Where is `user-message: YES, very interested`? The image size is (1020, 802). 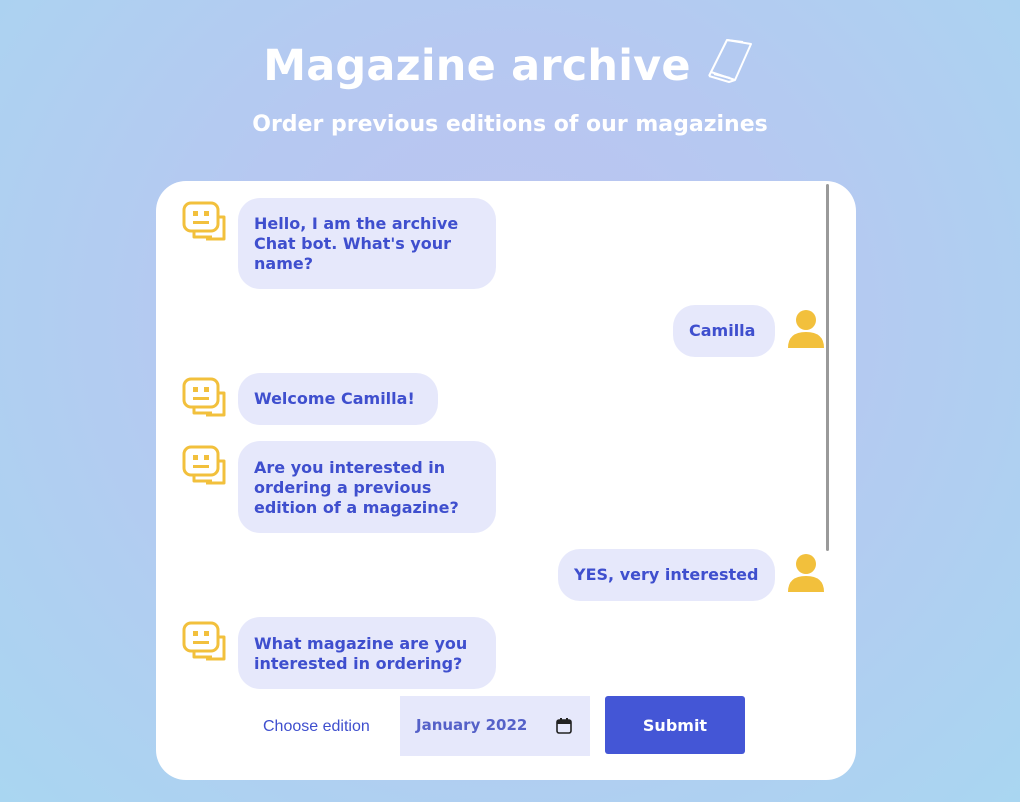 user-message: YES, very interested is located at coordinates (666, 575).